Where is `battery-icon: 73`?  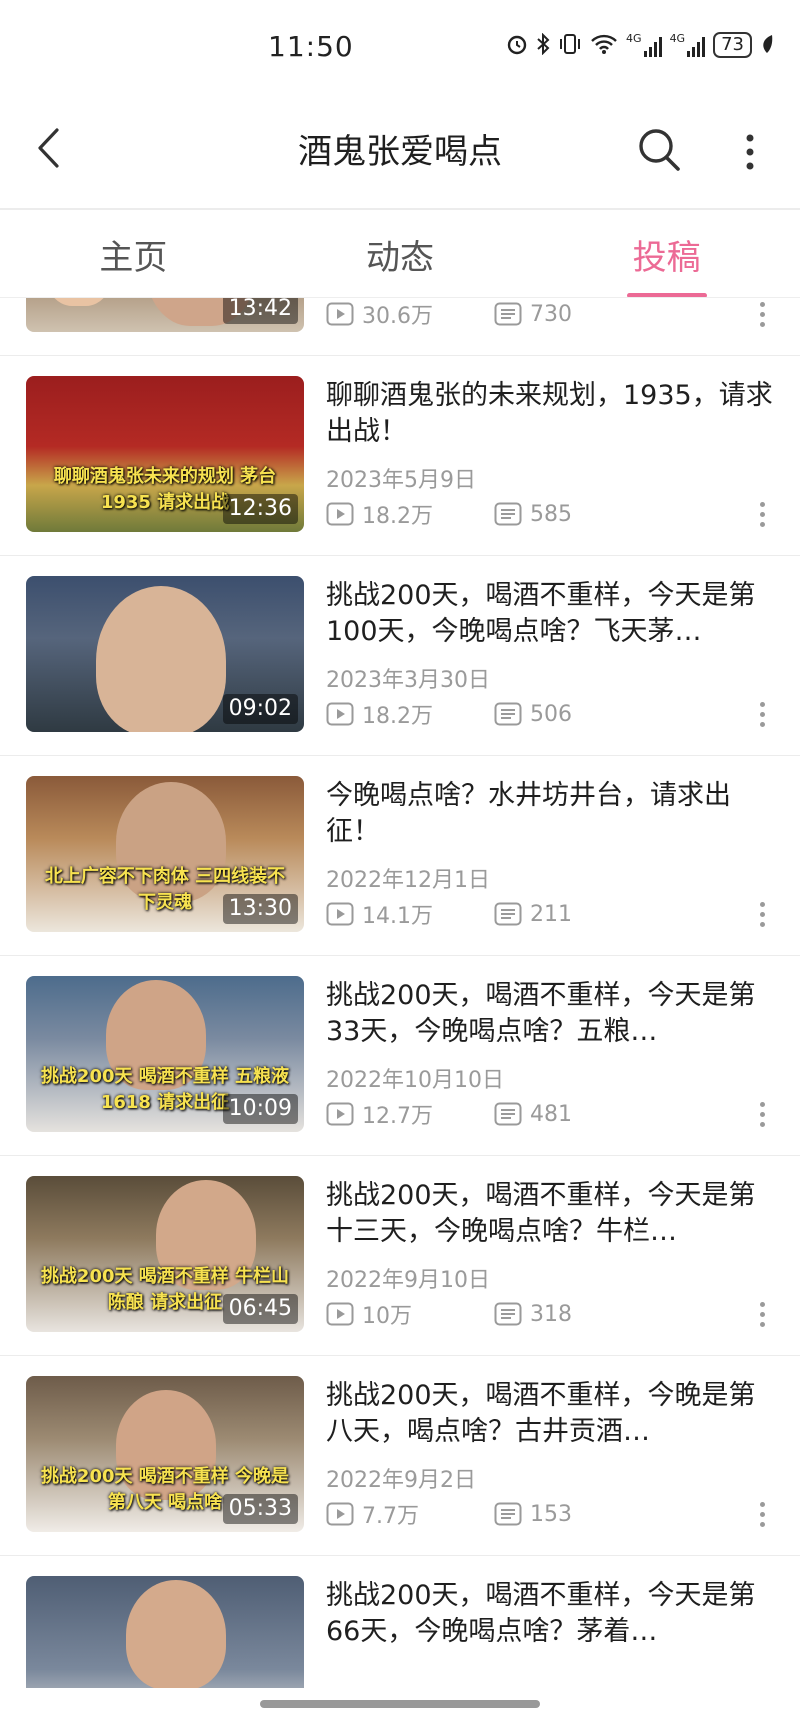
battery-icon: 73 is located at coordinates (732, 45).